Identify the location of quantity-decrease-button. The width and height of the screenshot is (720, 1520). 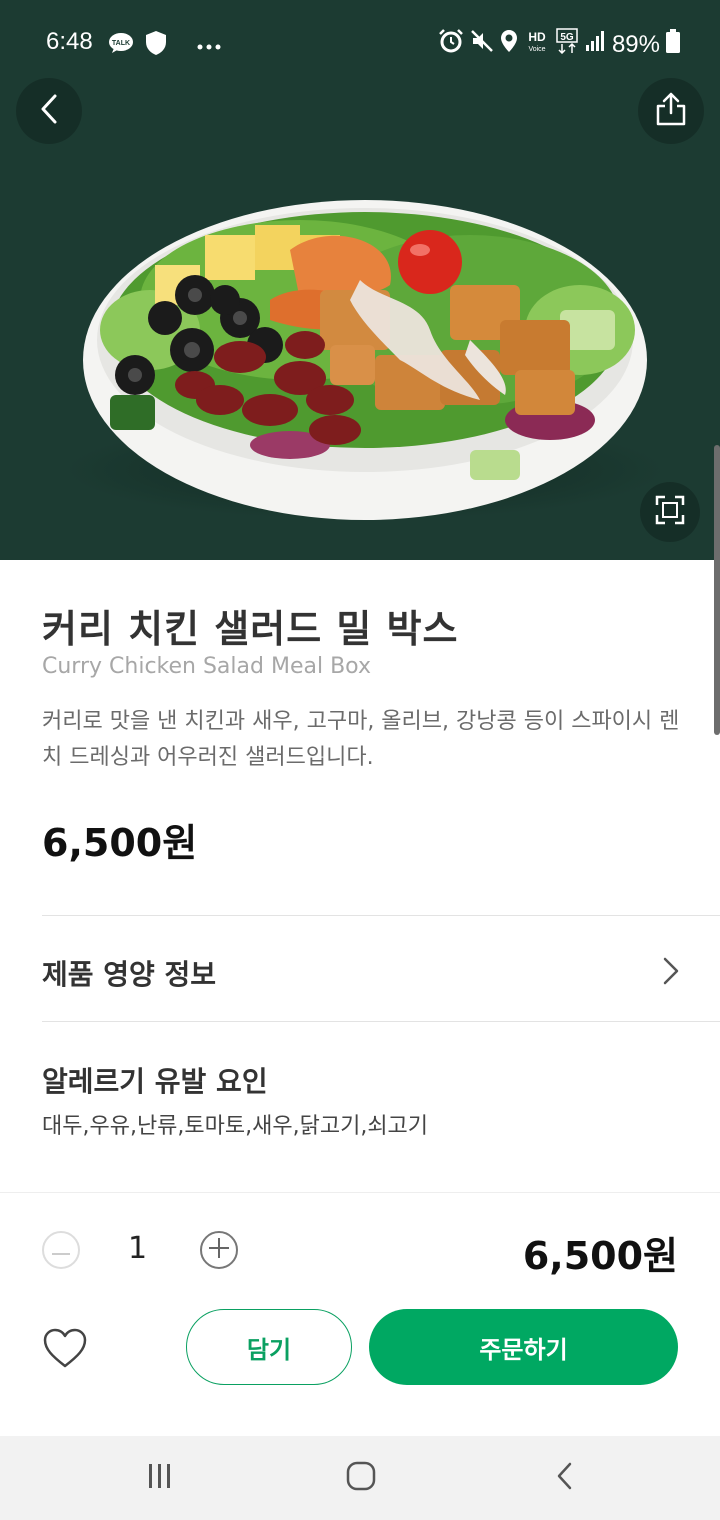
(61, 1250).